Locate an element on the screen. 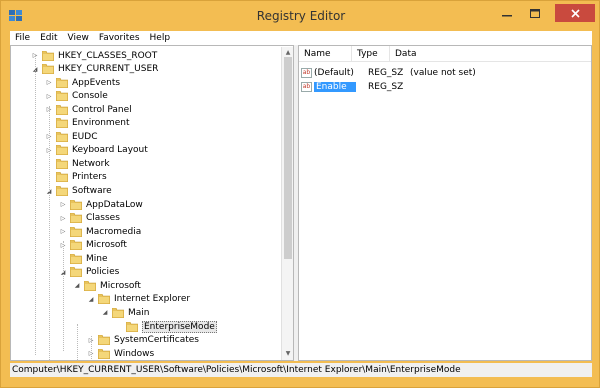 The image size is (600, 388). tree-node: ▷ SystemCertificates is located at coordinates (143, 340).